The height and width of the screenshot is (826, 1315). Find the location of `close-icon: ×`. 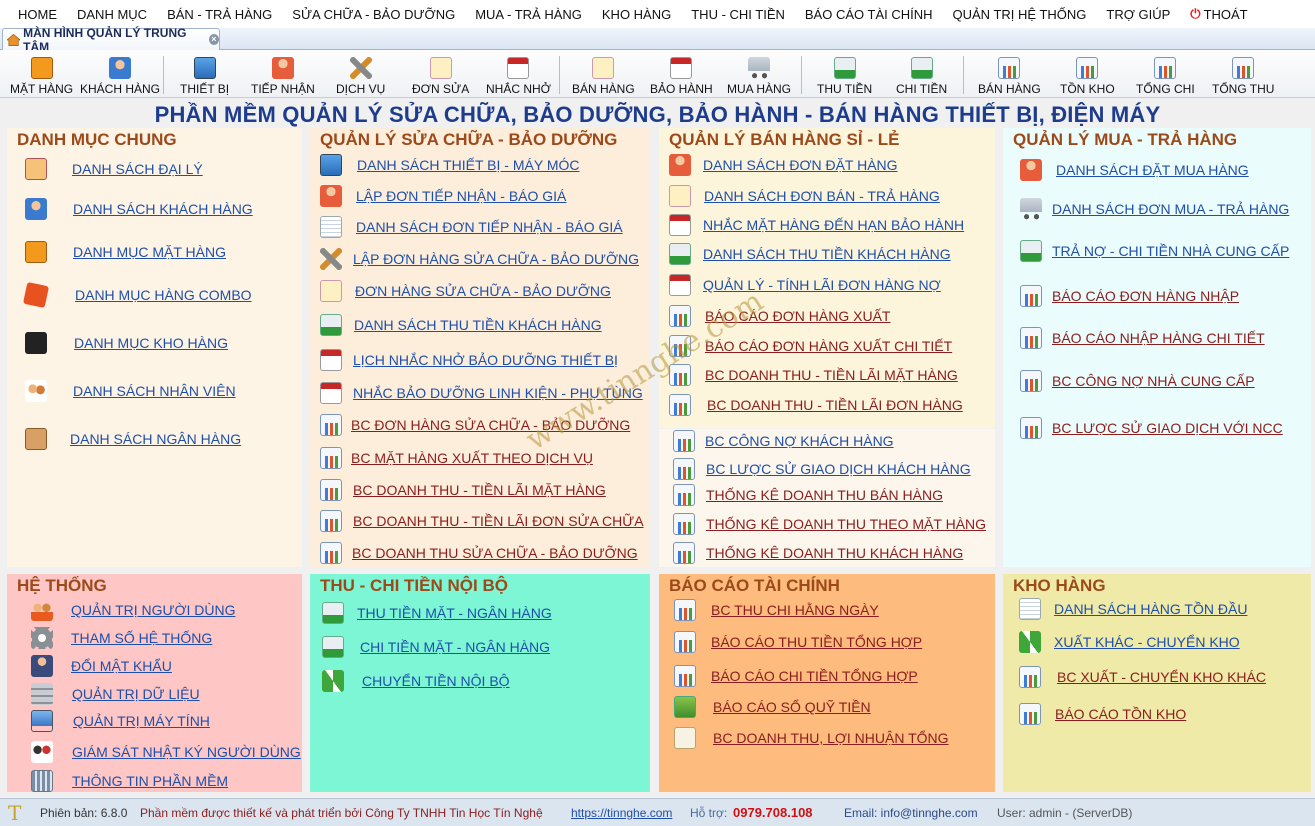

close-icon: × is located at coordinates (213, 39).